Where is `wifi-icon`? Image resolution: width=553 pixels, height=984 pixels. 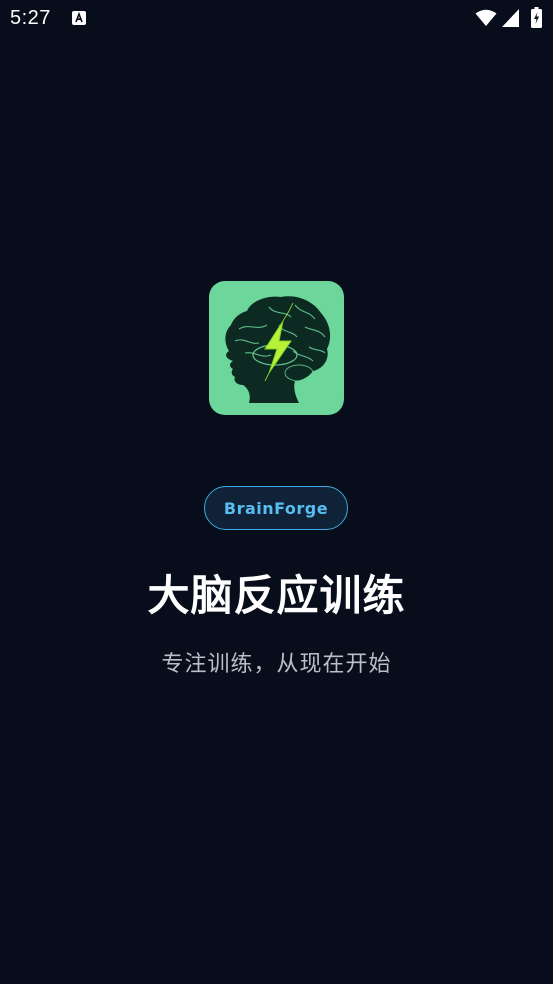
wifi-icon is located at coordinates (486, 17).